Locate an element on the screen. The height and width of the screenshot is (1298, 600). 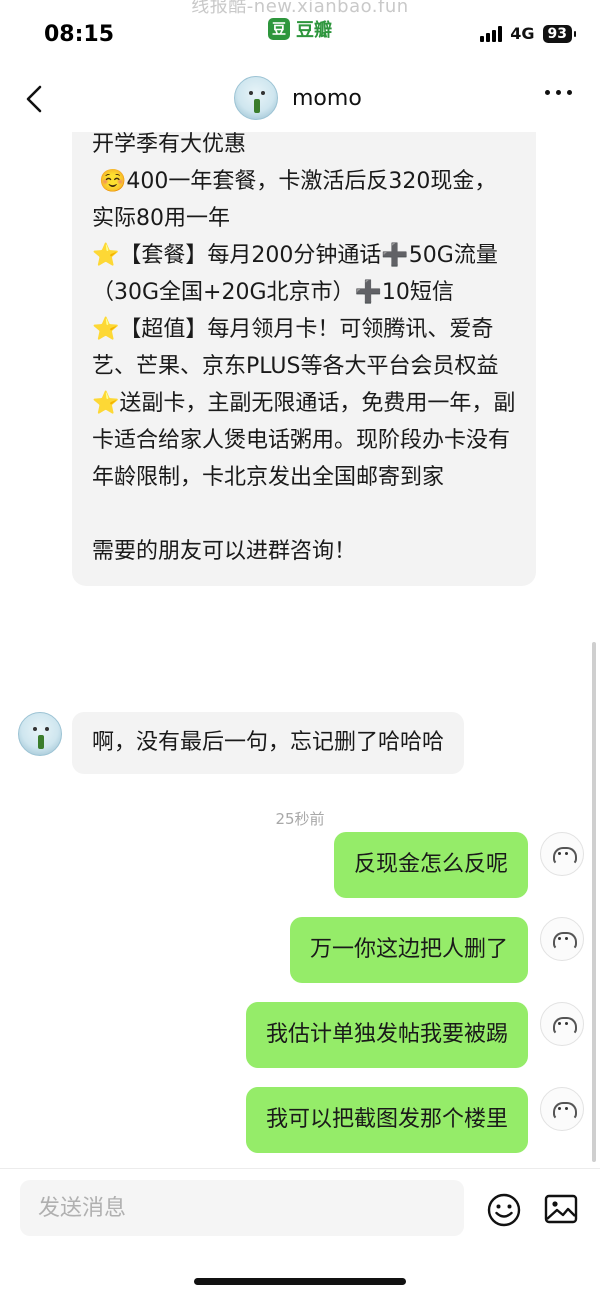
chat-header: momo is located at coordinates (300, 101).